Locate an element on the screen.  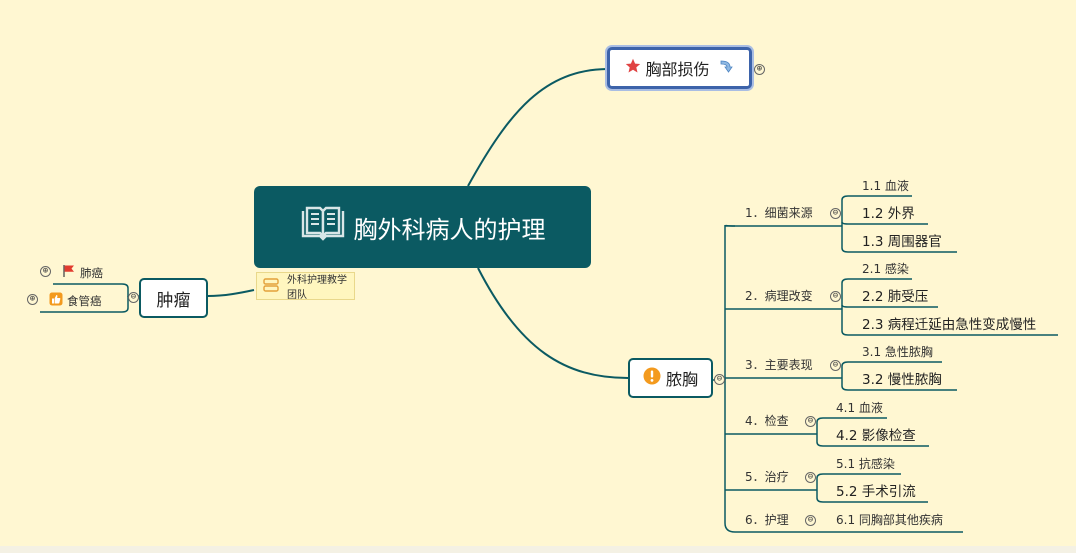
category-bacteria-source: 1．细菌来源 is located at coordinates (779, 213).